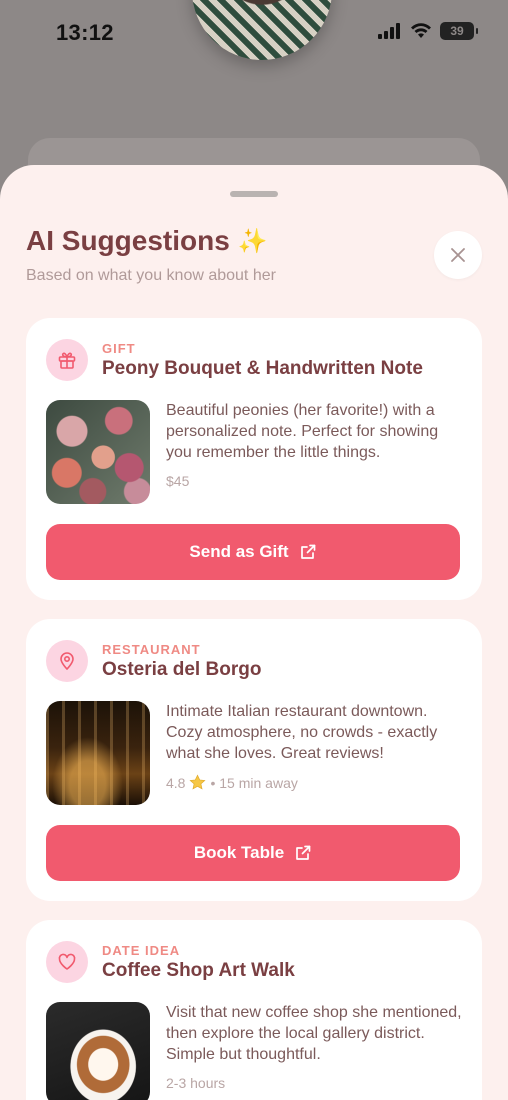 The height and width of the screenshot is (1100, 508). Describe the element at coordinates (197, 782) in the screenshot. I see `star-icon` at that location.